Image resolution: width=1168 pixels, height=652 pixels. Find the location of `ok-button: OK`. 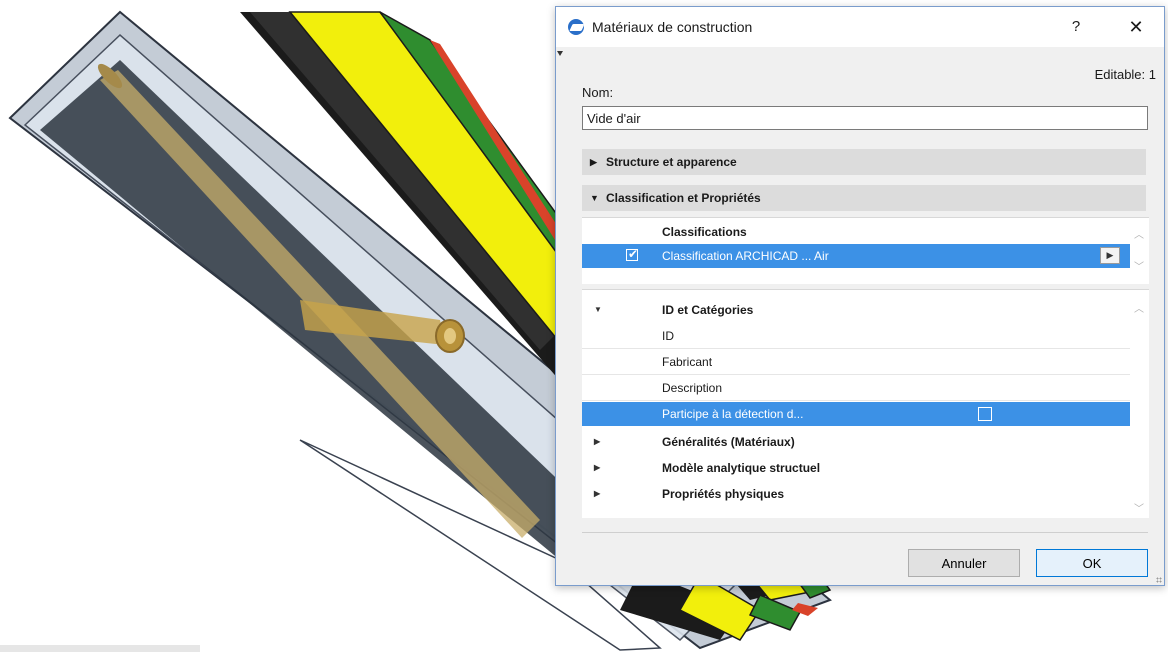

ok-button: OK is located at coordinates (1092, 563).